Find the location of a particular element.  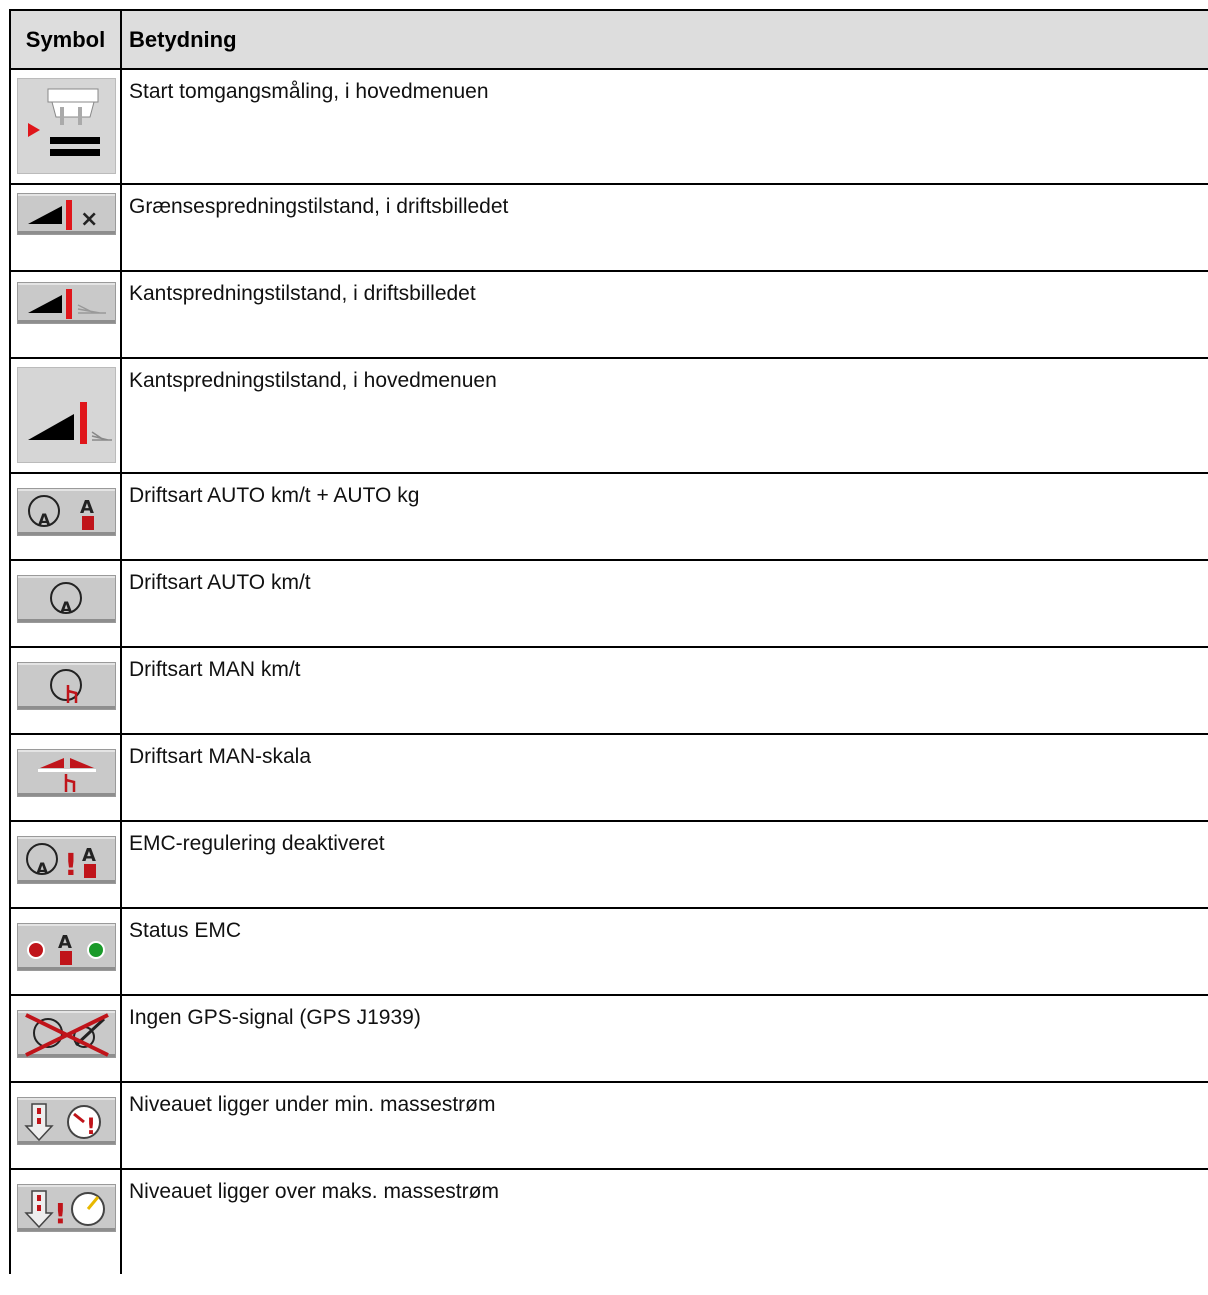

table-row: Driftsart MAN-skala is located at coordinates (608, 778).